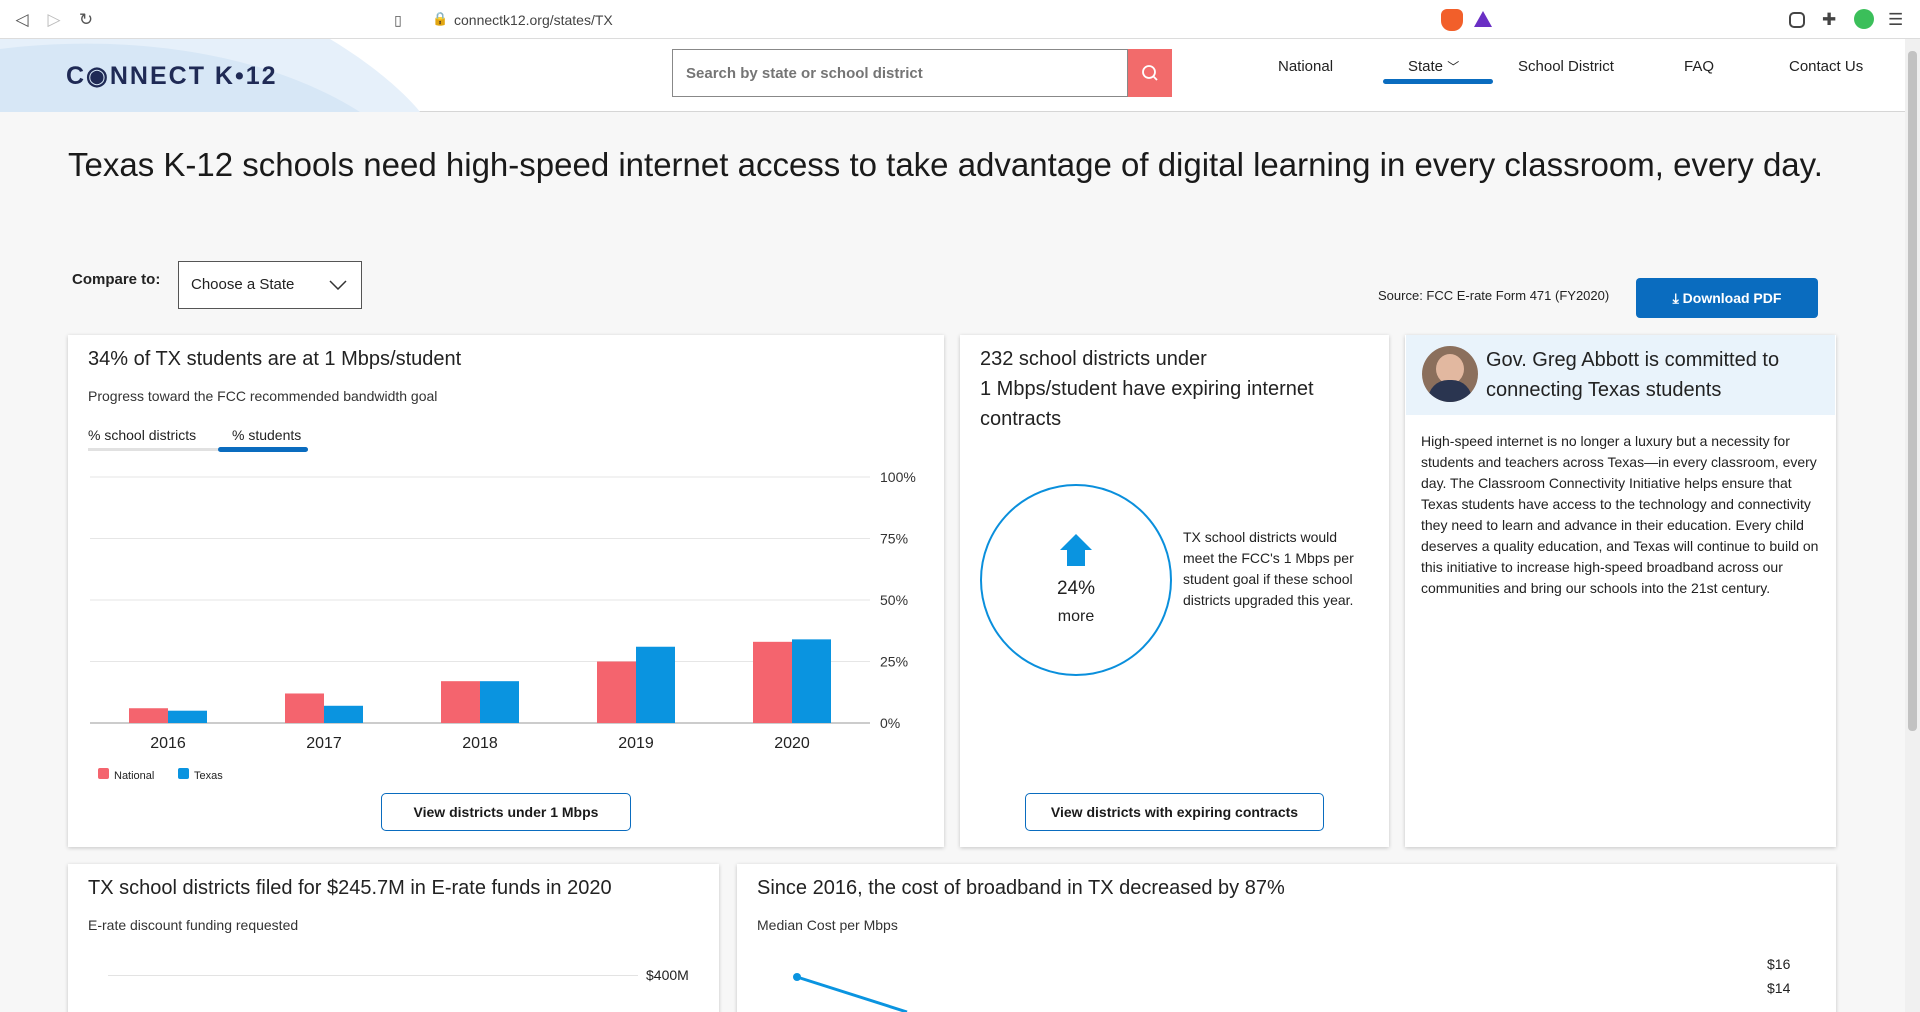 This screenshot has height=1012, width=1920. Describe the element at coordinates (1093, 359) in the screenshot. I see `card-contracts-title-1: 232 school districts under` at that location.